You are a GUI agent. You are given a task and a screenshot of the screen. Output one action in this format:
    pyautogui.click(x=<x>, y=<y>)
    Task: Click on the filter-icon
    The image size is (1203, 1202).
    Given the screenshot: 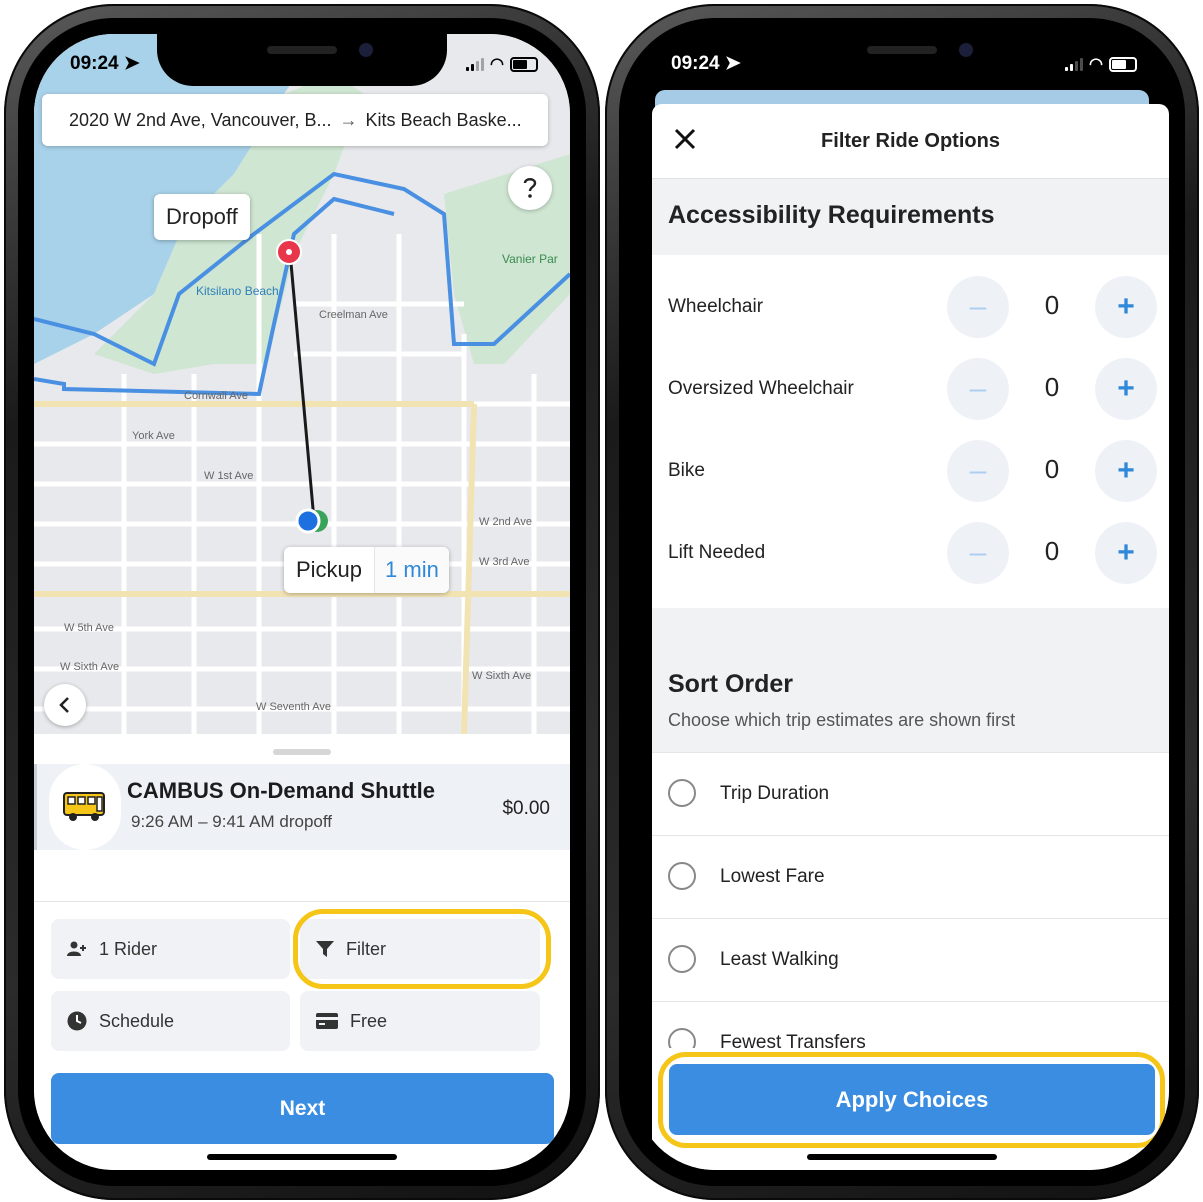 What is the action you would take?
    pyautogui.click(x=325, y=949)
    